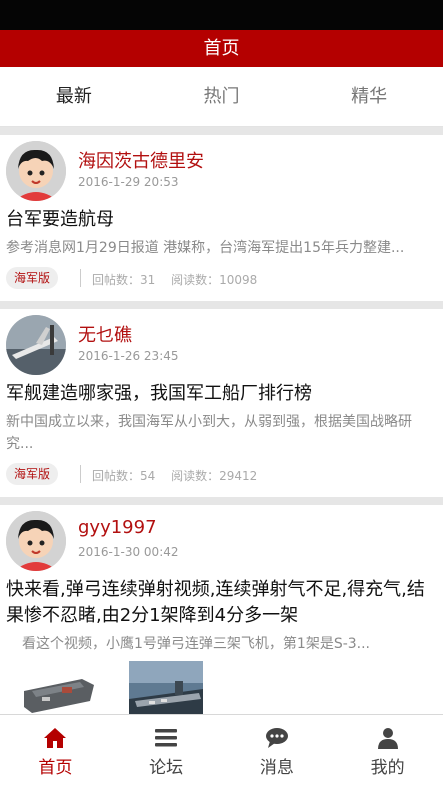 This screenshot has width=443, height=788. I want to click on post-meta: 海军版 回帖数：31 阅读数：10098, so click(221, 280).